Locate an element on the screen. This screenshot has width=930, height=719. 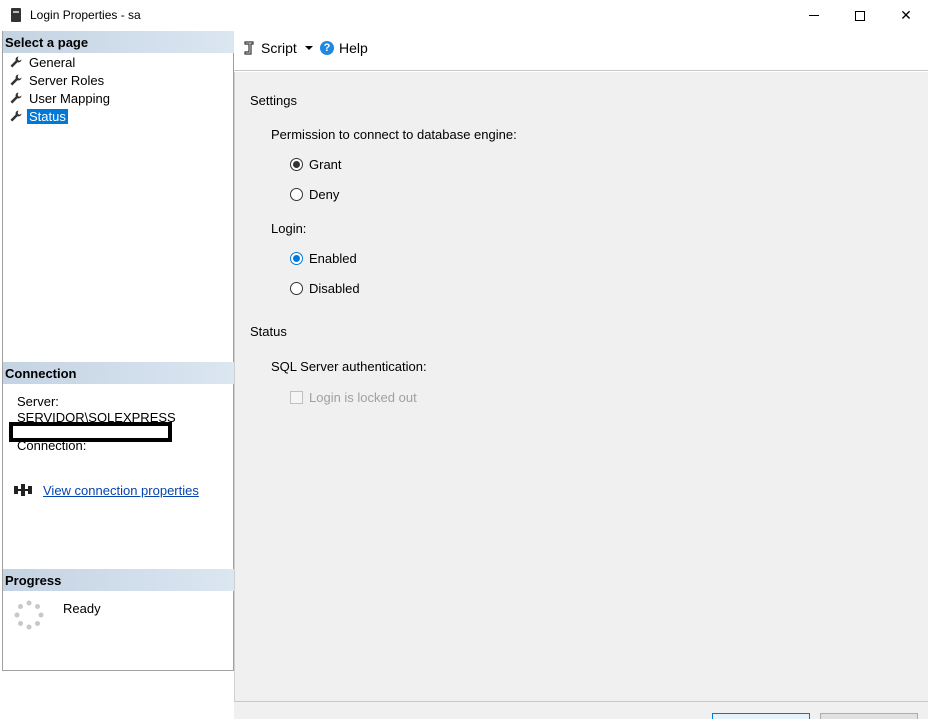
close-icon: ✕ is located at coordinates (906, 15).